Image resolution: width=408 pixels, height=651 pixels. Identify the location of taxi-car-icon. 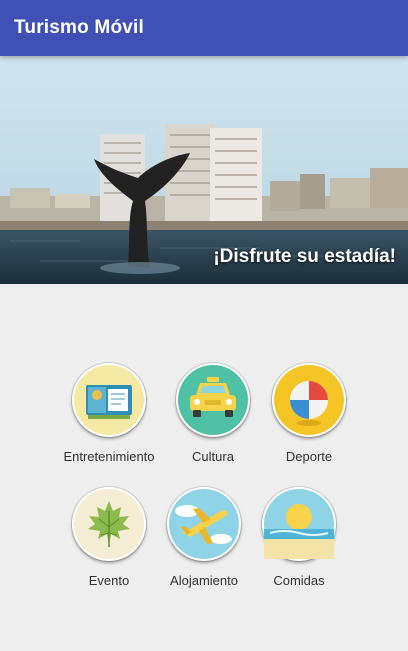
(213, 400).